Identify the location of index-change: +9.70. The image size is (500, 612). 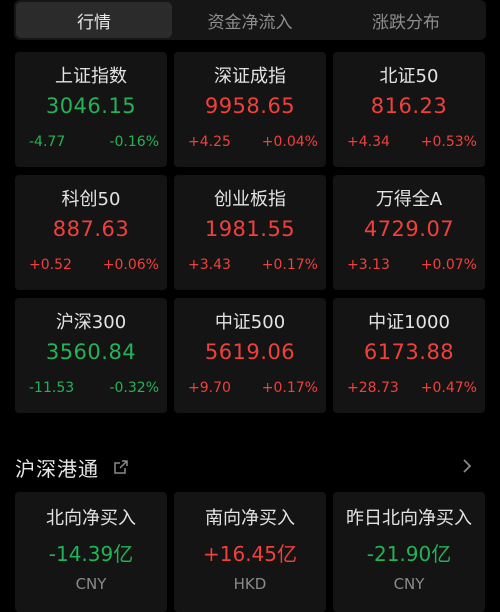
(209, 388).